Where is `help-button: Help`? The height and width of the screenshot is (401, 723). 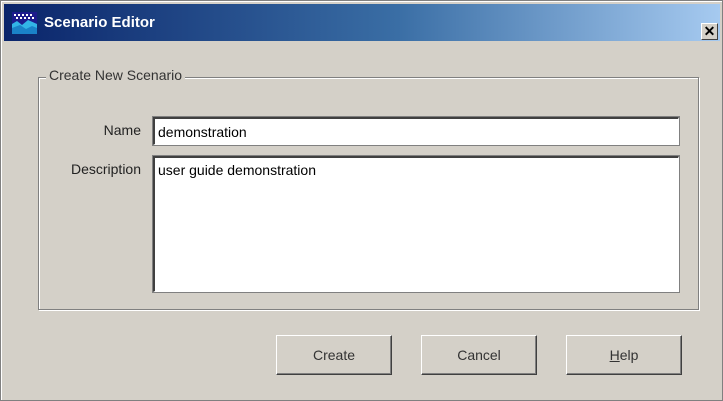
help-button: Help is located at coordinates (624, 355).